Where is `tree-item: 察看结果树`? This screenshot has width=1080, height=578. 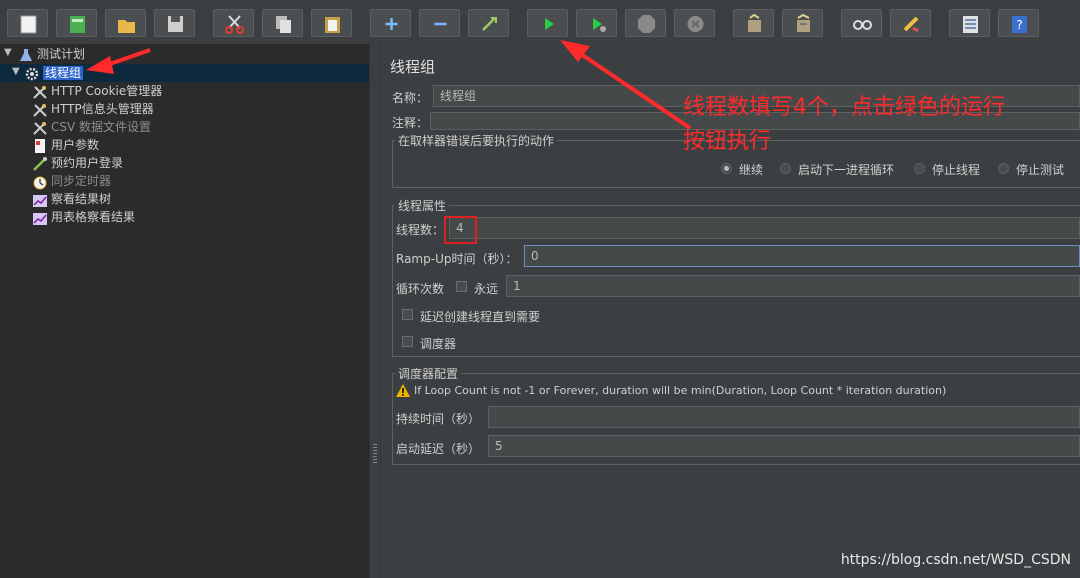 tree-item: 察看结果树 is located at coordinates (71, 199).